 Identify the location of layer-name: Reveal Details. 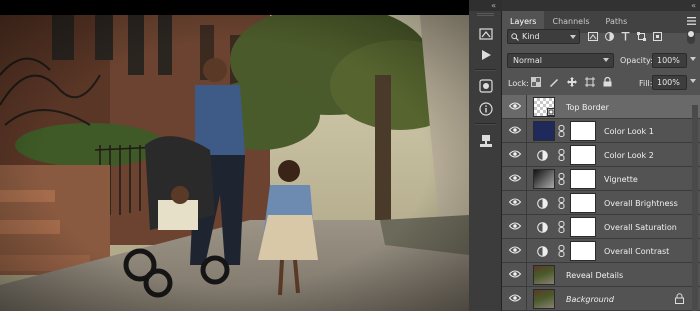
(595, 275).